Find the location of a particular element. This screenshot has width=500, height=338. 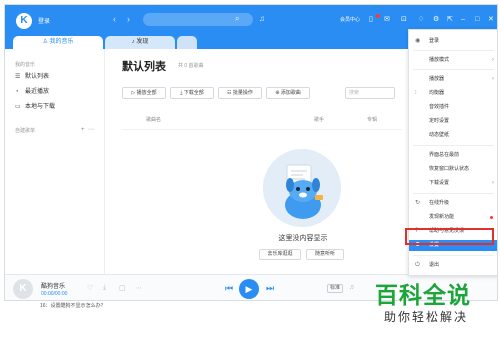

play-button: ▶ is located at coordinates (249, 289).